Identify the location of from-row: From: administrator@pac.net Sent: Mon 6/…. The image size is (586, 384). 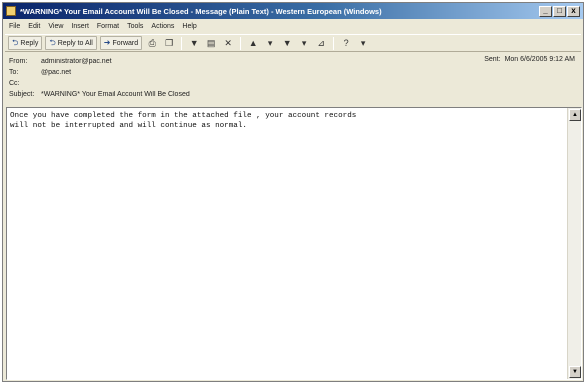
(294, 61).